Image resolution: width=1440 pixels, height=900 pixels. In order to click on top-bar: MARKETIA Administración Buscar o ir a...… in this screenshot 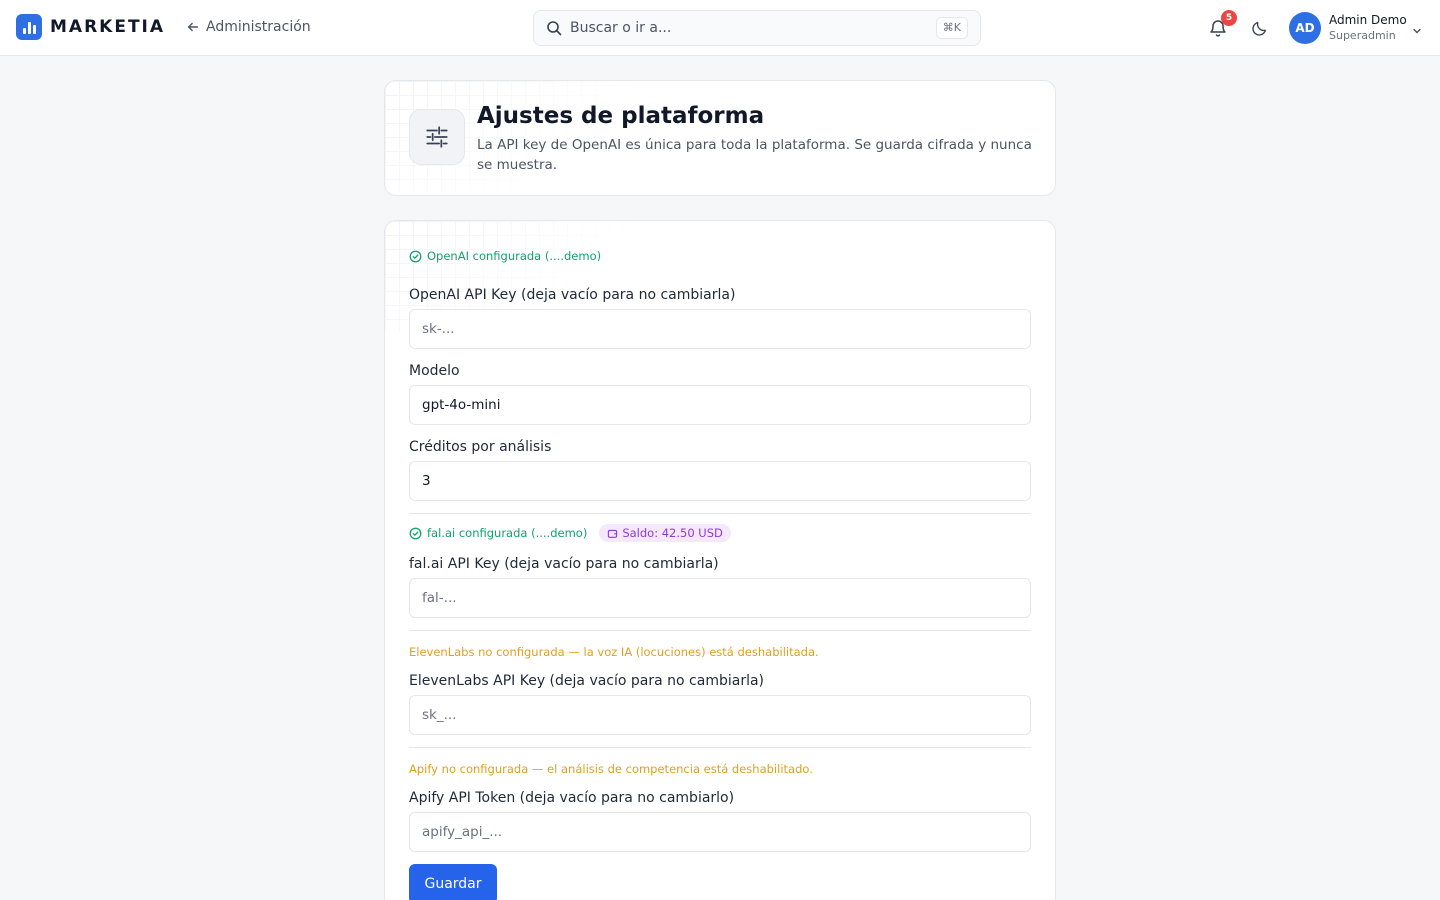, I will do `click(720, 28)`.